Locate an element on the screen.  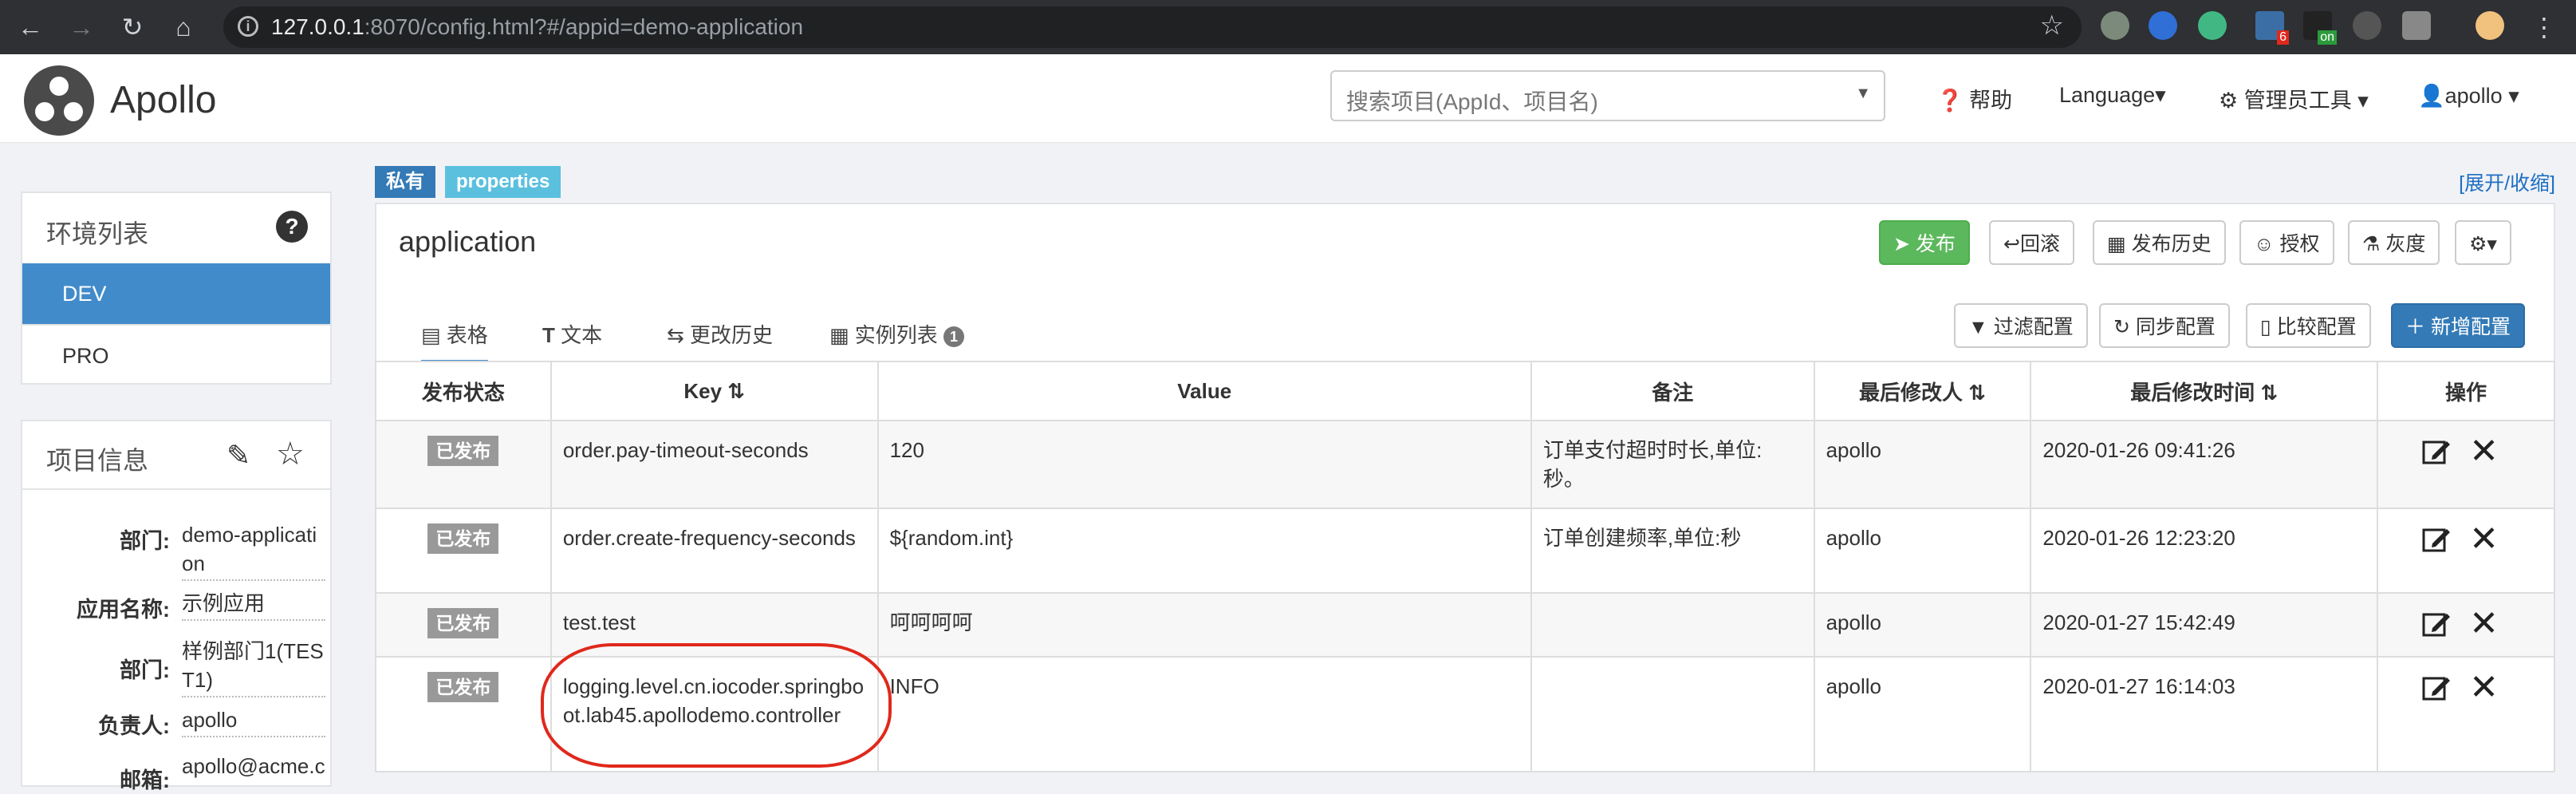
env-list-title: 环境列表 is located at coordinates (97, 234).